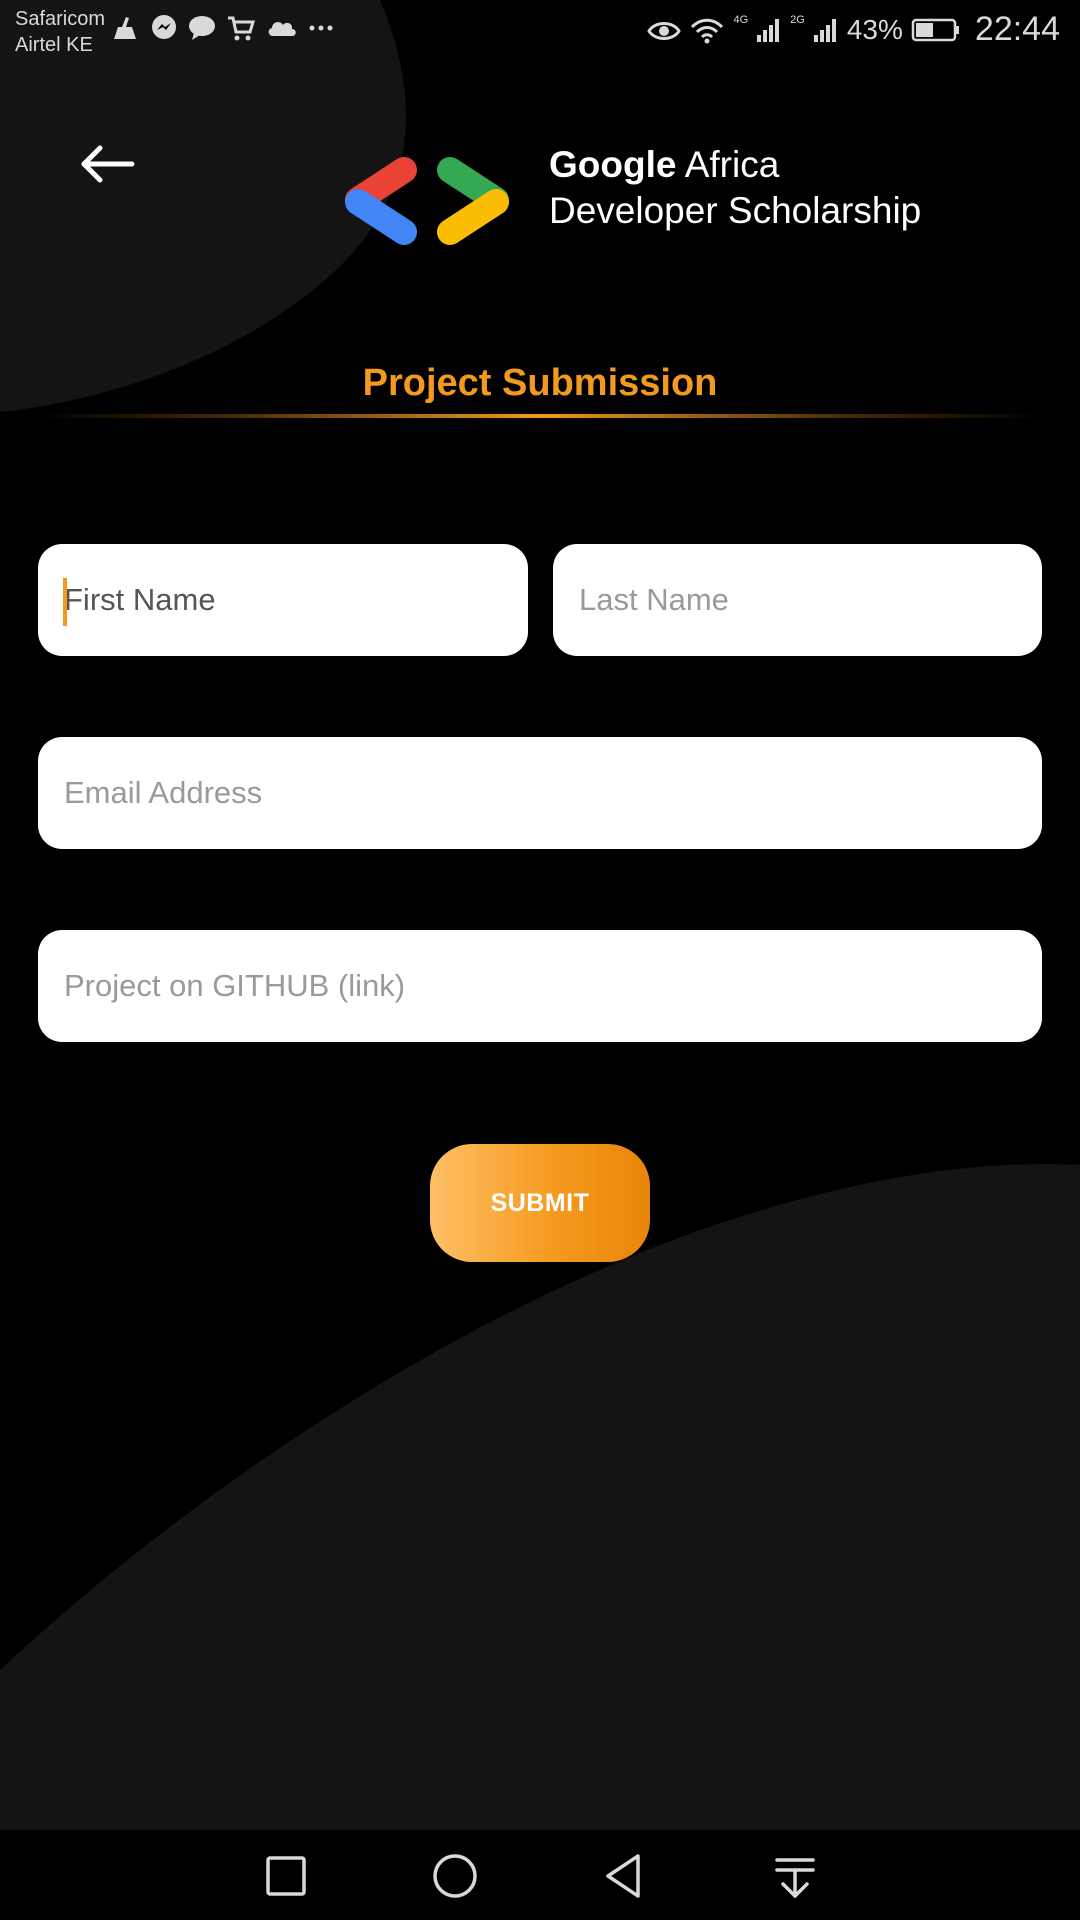  I want to click on github-link-field, so click(540, 986).